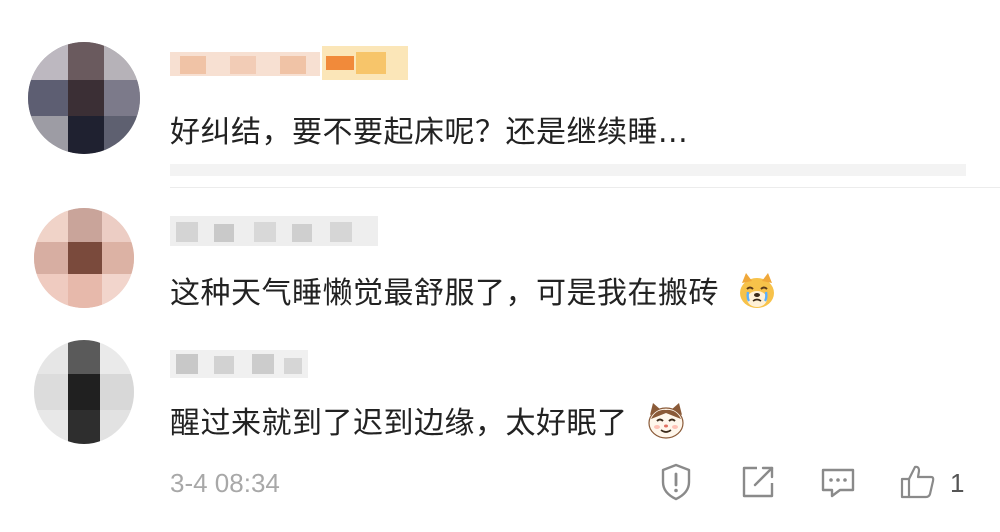 This screenshot has width=1000, height=532. What do you see at coordinates (918, 482) in the screenshot?
I see `like-icon` at bounding box center [918, 482].